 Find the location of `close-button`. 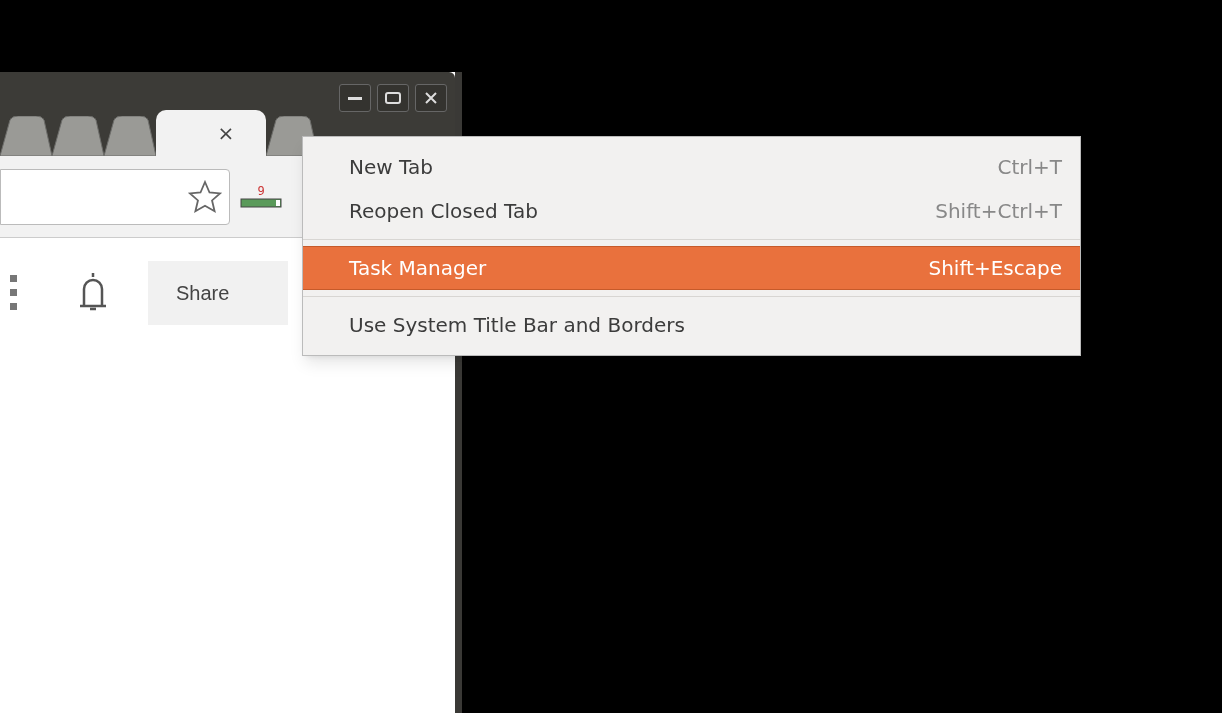

close-button is located at coordinates (431, 98).